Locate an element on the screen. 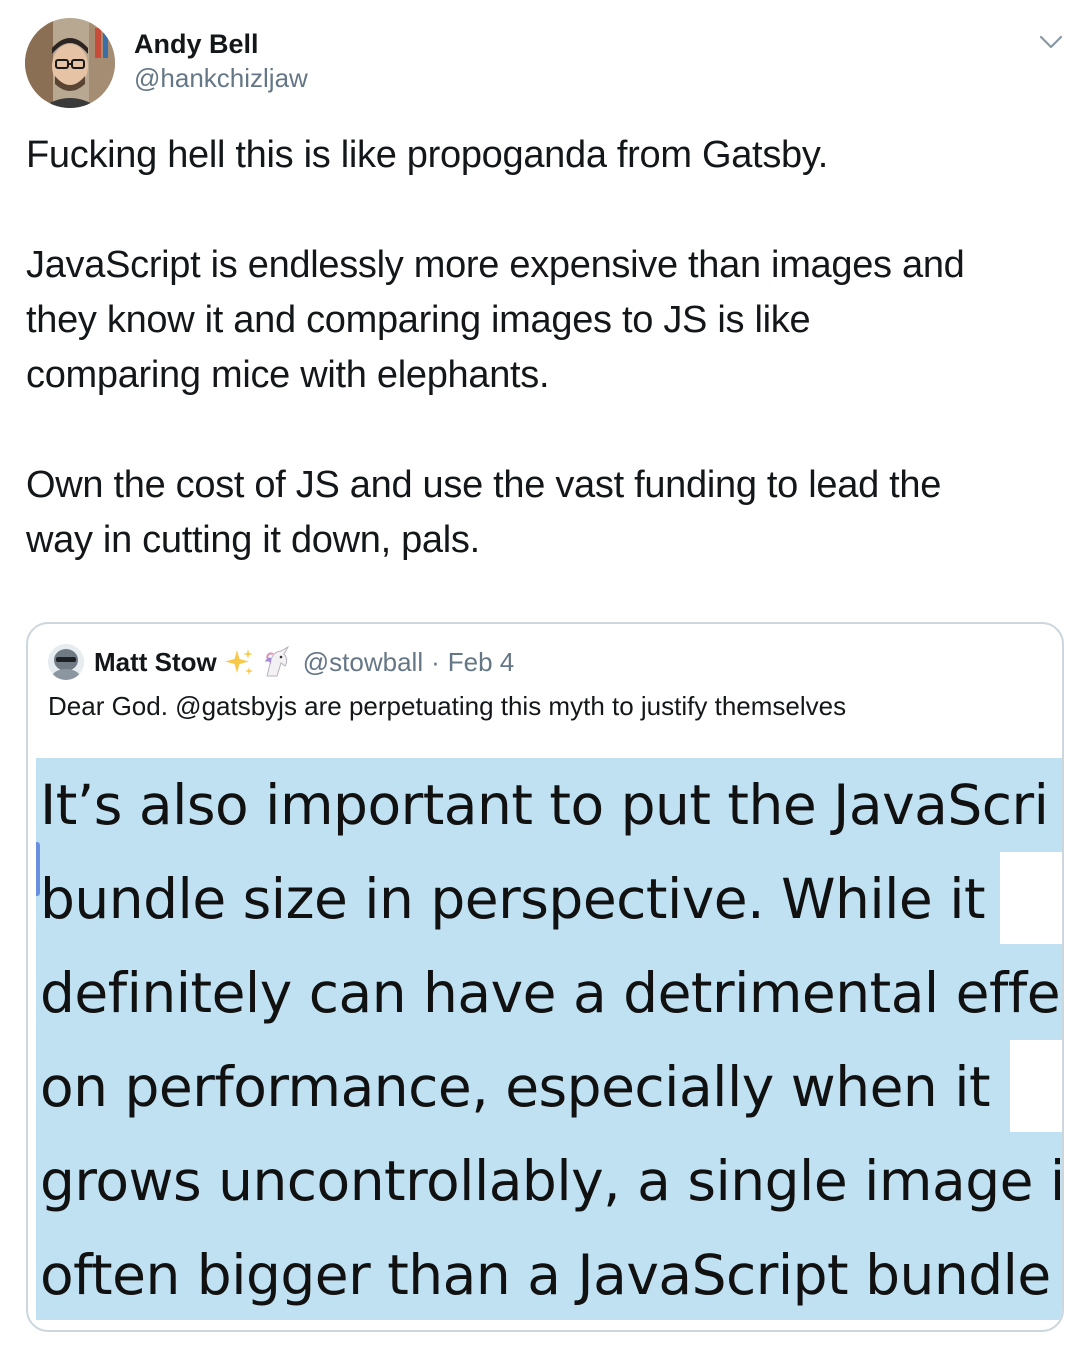 The image size is (1088, 1350). author-handle: @hankchizljaw is located at coordinates (221, 78).